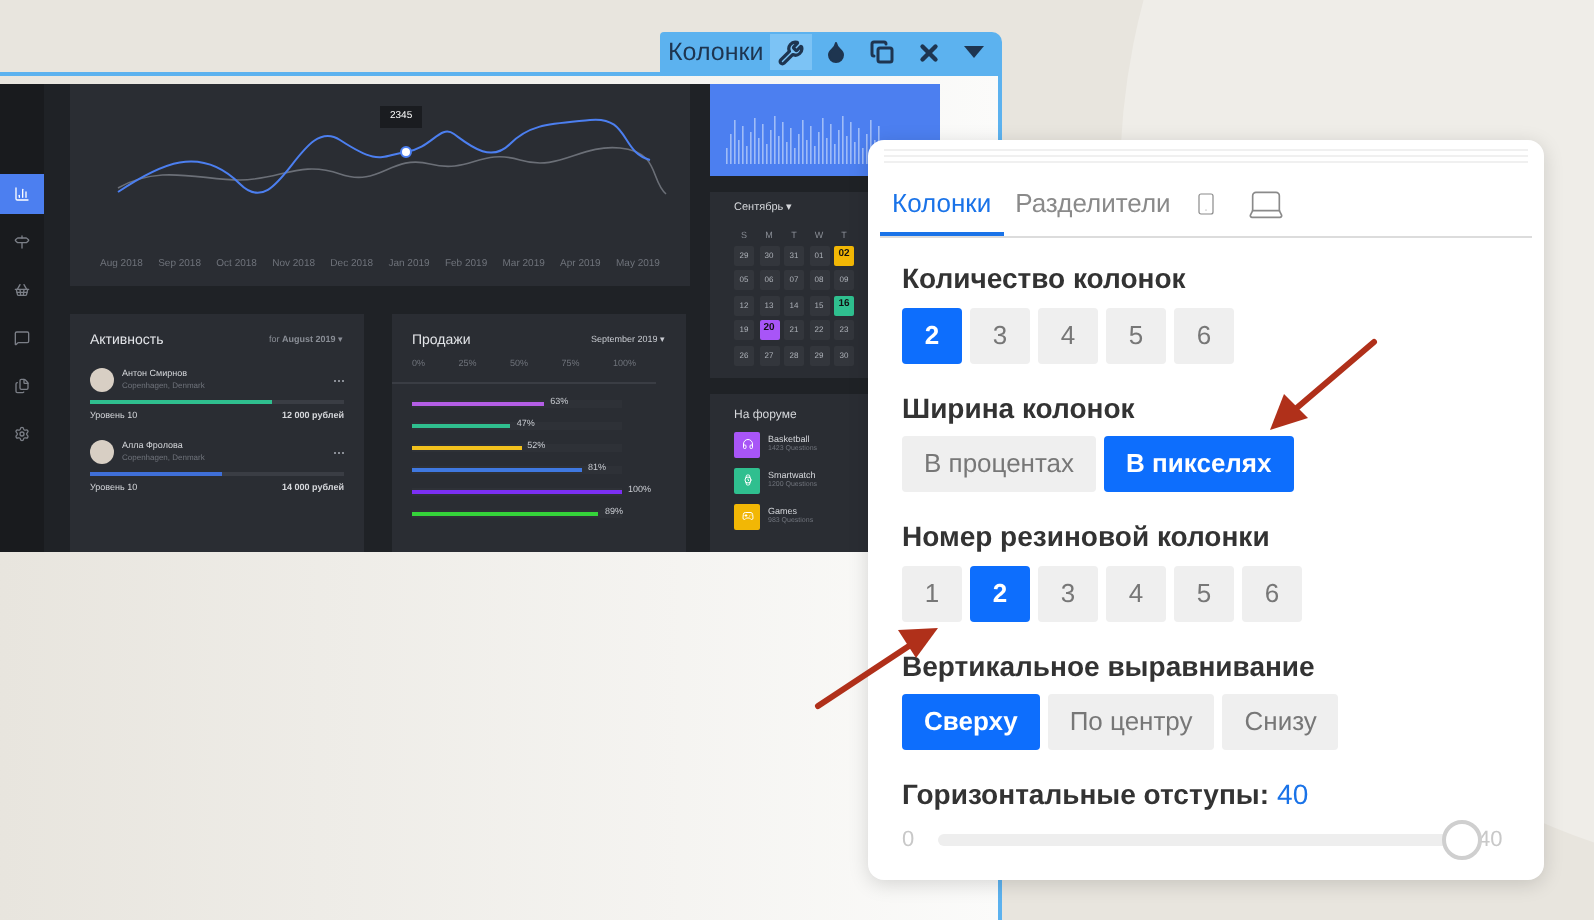 This screenshot has height=920, width=1594. I want to click on panel-tab: Колонки, so click(942, 206).